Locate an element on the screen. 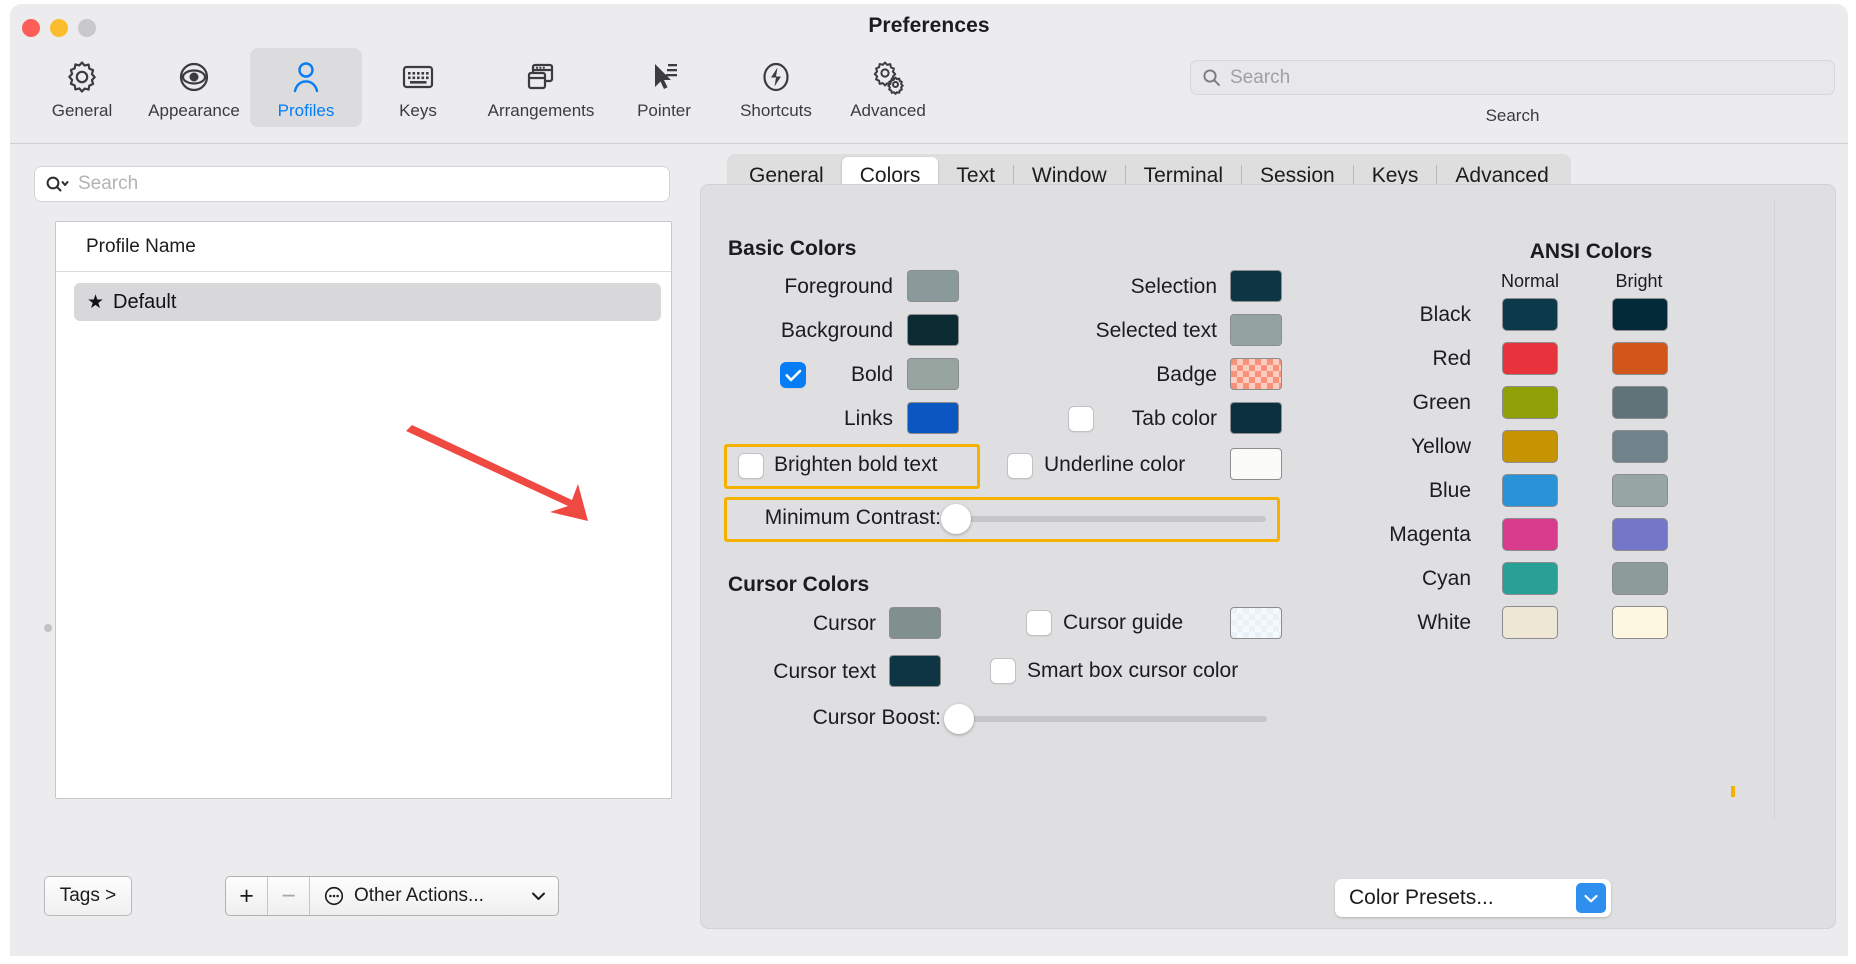 Image resolution: width=1856 pixels, height=964 pixels. bold-swatch is located at coordinates (933, 374).